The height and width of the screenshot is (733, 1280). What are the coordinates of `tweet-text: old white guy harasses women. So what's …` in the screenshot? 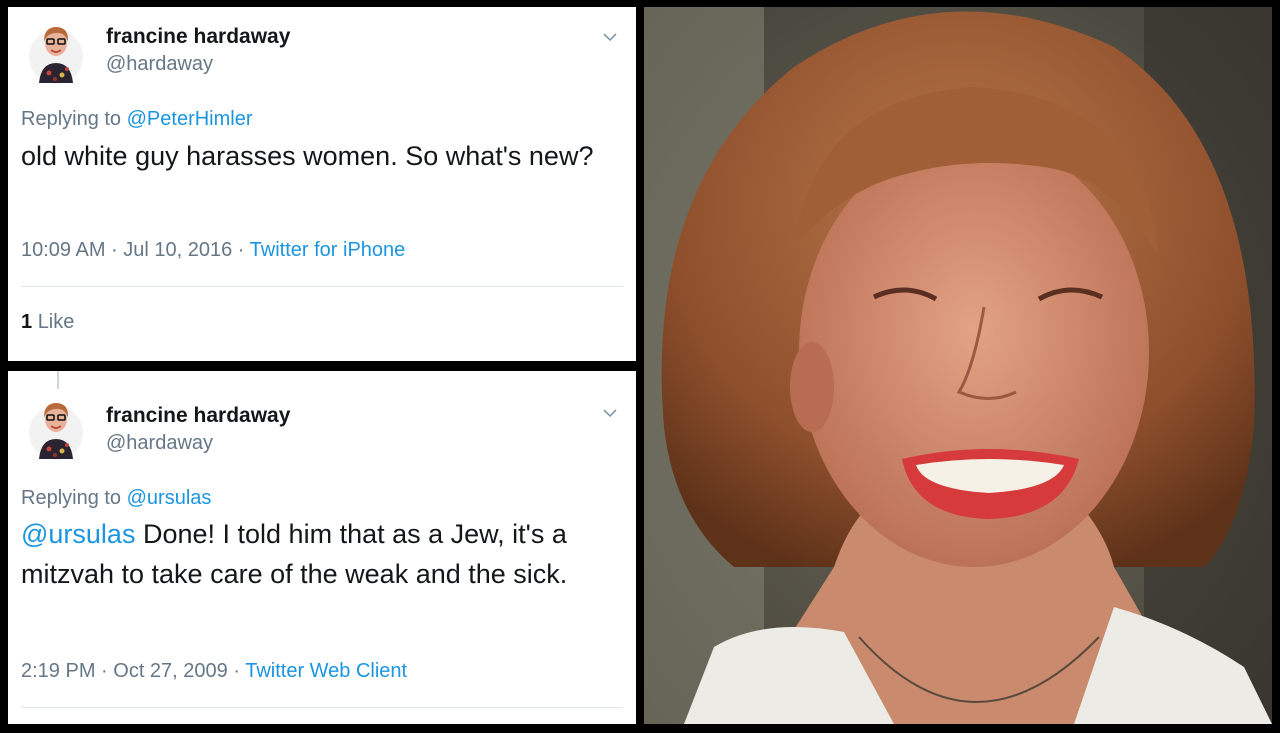 It's located at (307, 156).